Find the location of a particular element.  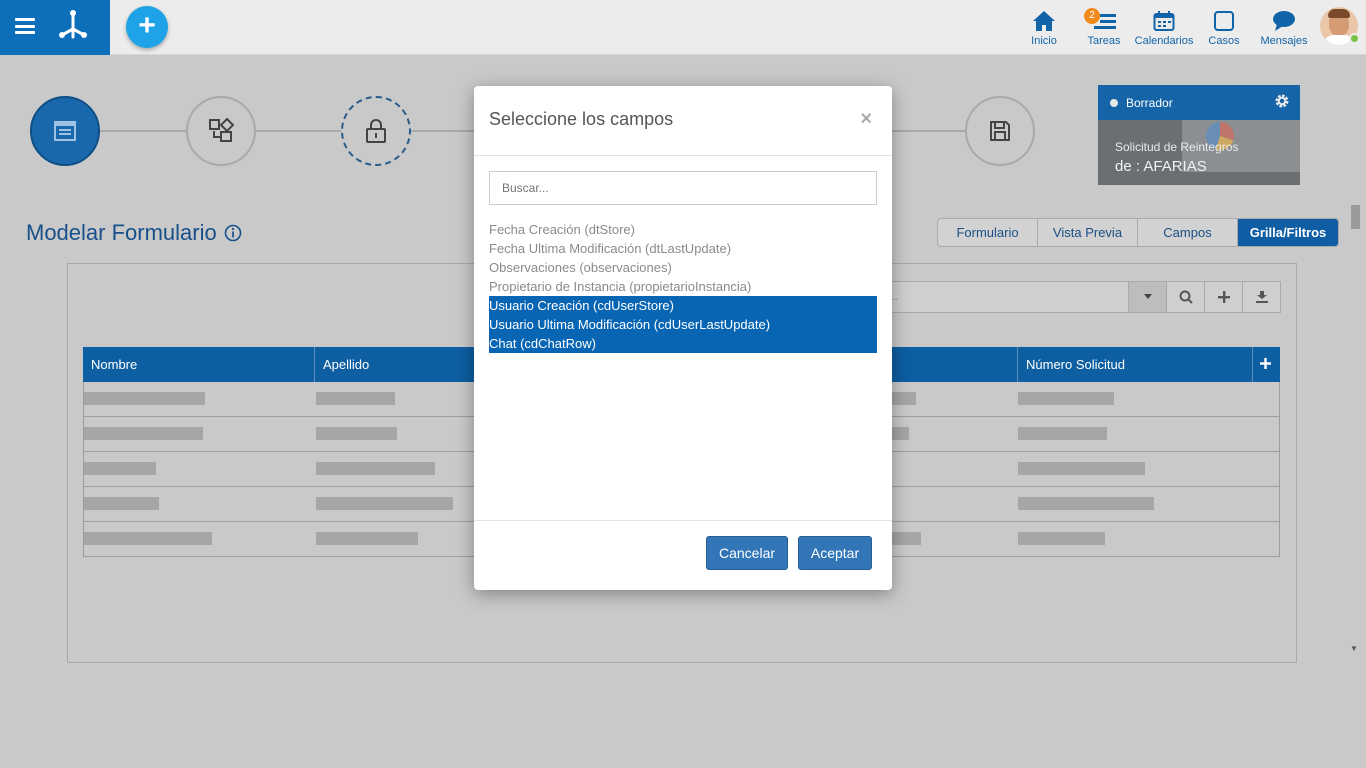

logo-icon is located at coordinates (73, 26).